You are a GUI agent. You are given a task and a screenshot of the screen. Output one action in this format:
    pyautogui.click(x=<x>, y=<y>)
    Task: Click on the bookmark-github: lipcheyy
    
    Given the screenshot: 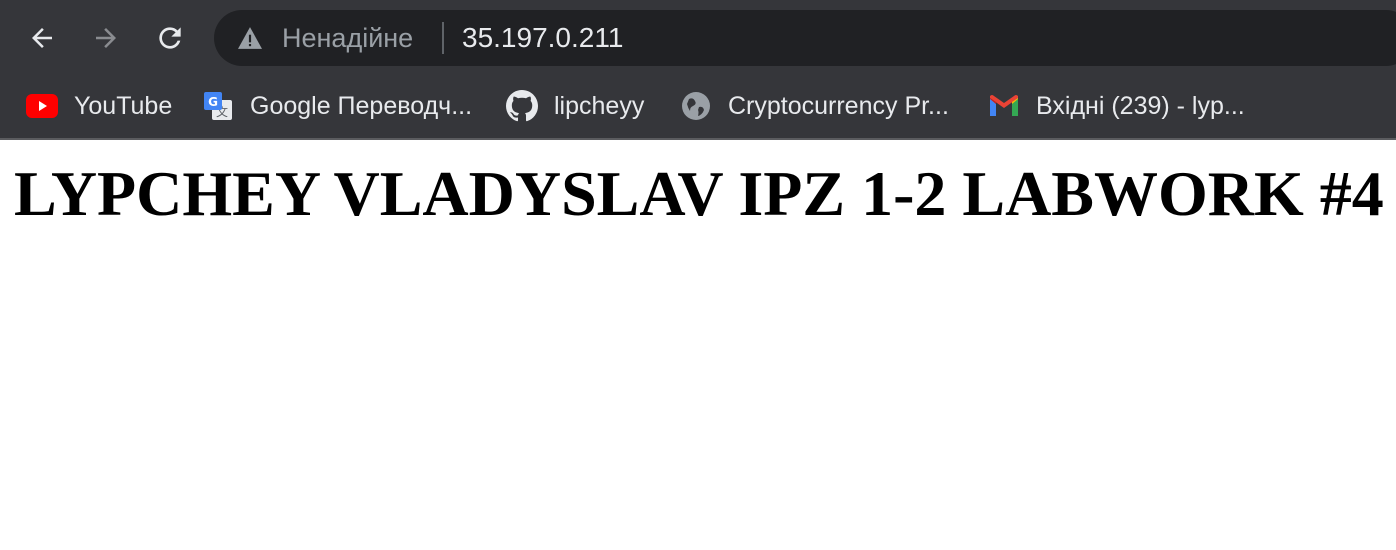 What is the action you would take?
    pyautogui.click(x=575, y=106)
    